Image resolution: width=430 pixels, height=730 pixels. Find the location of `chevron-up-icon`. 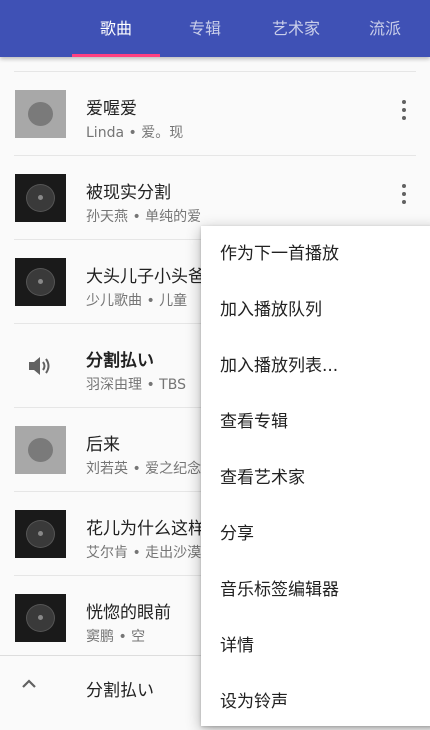

chevron-up-icon is located at coordinates (29, 684).